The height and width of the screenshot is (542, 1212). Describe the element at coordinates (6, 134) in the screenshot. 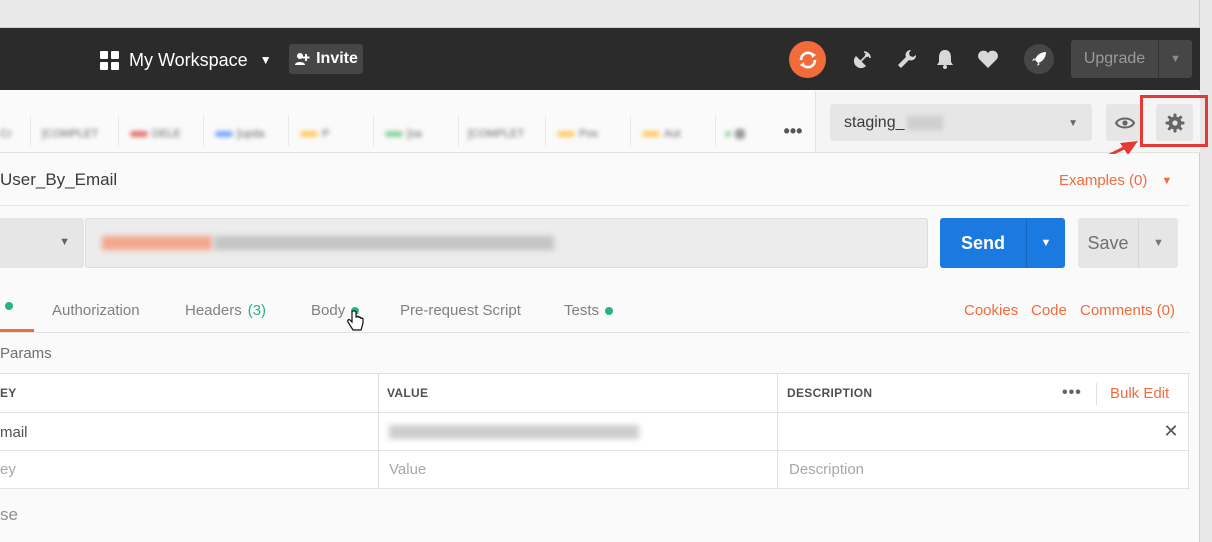

I see `request-tab: Cr` at that location.